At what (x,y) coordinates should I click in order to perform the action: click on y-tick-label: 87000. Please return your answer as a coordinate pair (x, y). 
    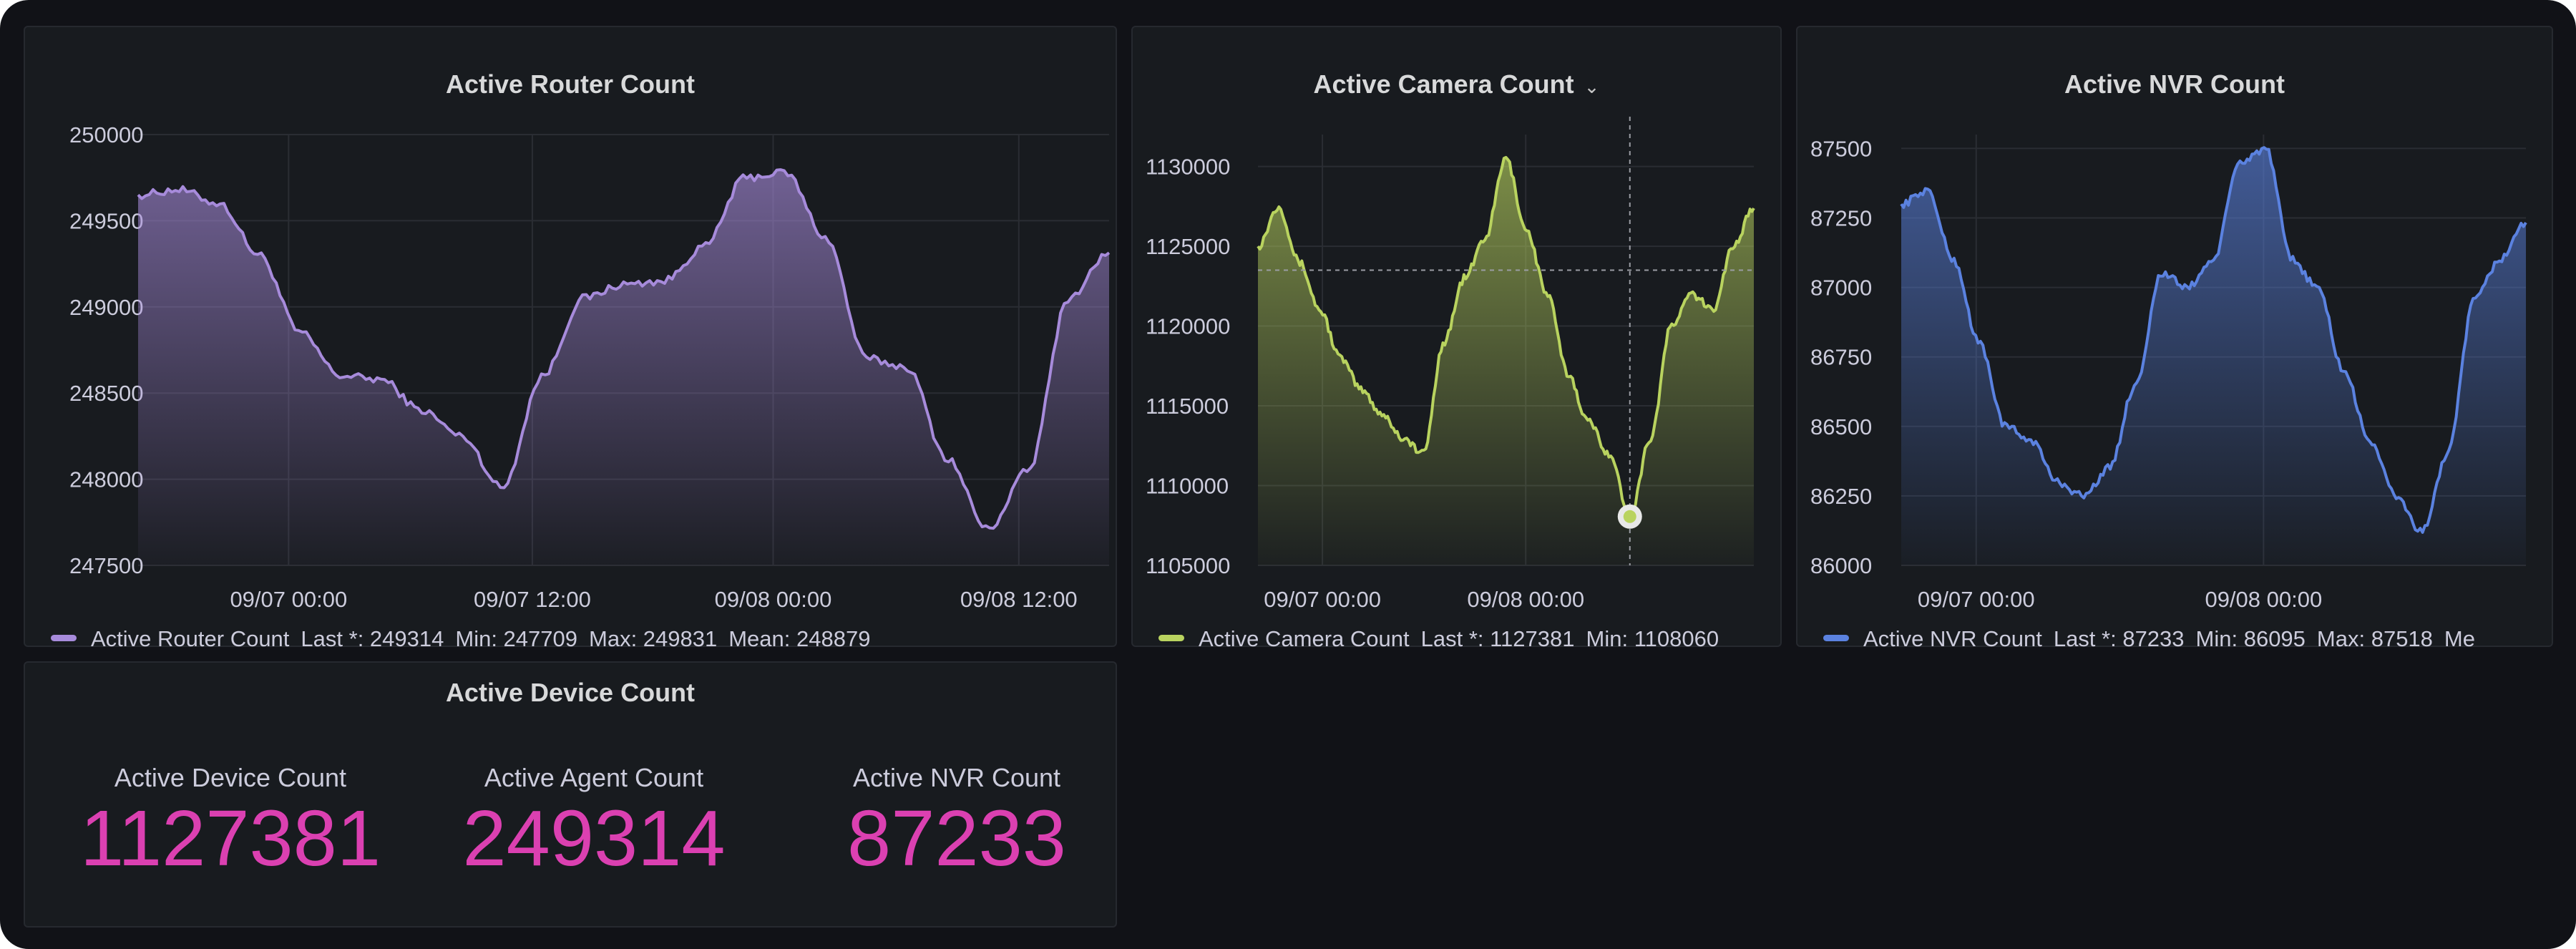
    Looking at the image, I should click on (1841, 288).